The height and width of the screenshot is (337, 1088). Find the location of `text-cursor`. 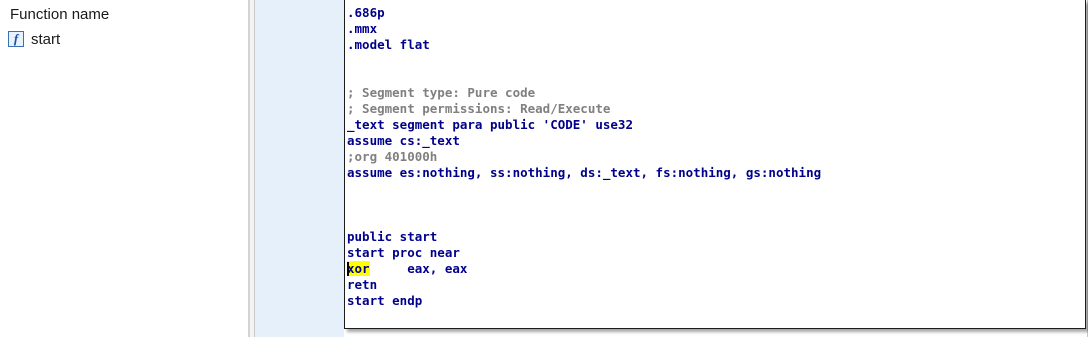

text-cursor is located at coordinates (348, 269).